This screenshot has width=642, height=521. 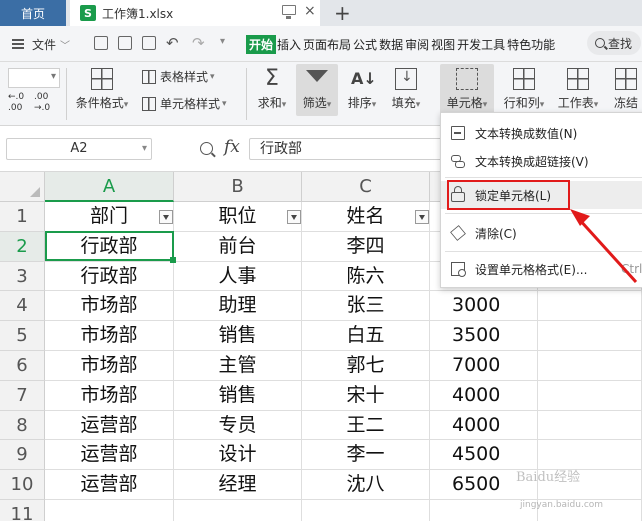 I want to click on fx-icon: fx, so click(x=232, y=147).